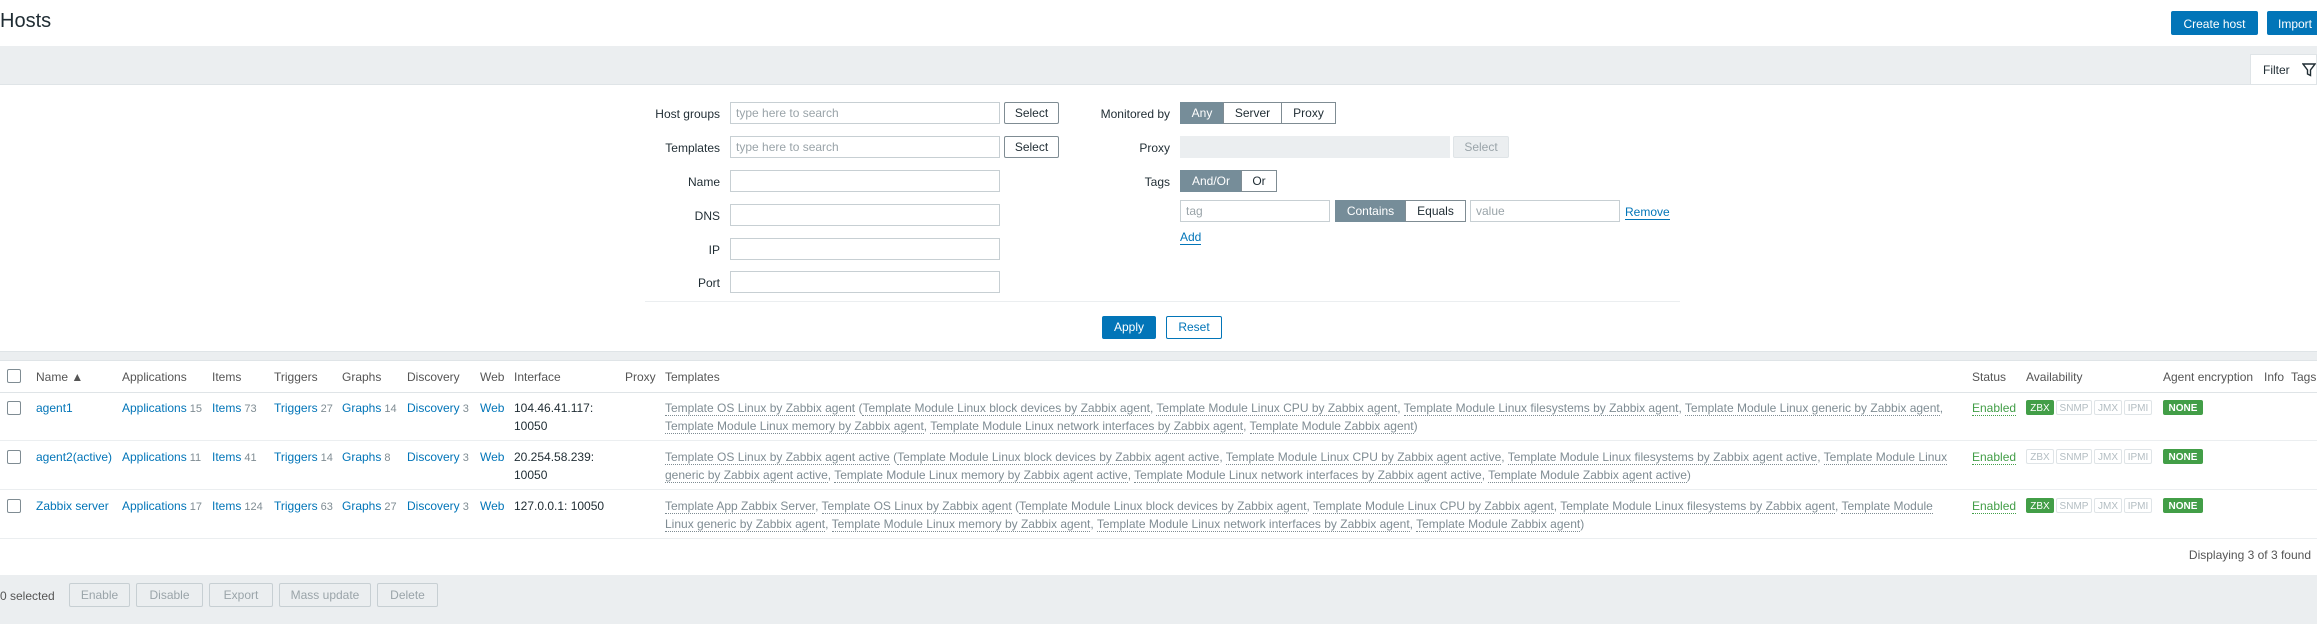 This screenshot has width=2317, height=624. I want to click on export-button: Export, so click(241, 595).